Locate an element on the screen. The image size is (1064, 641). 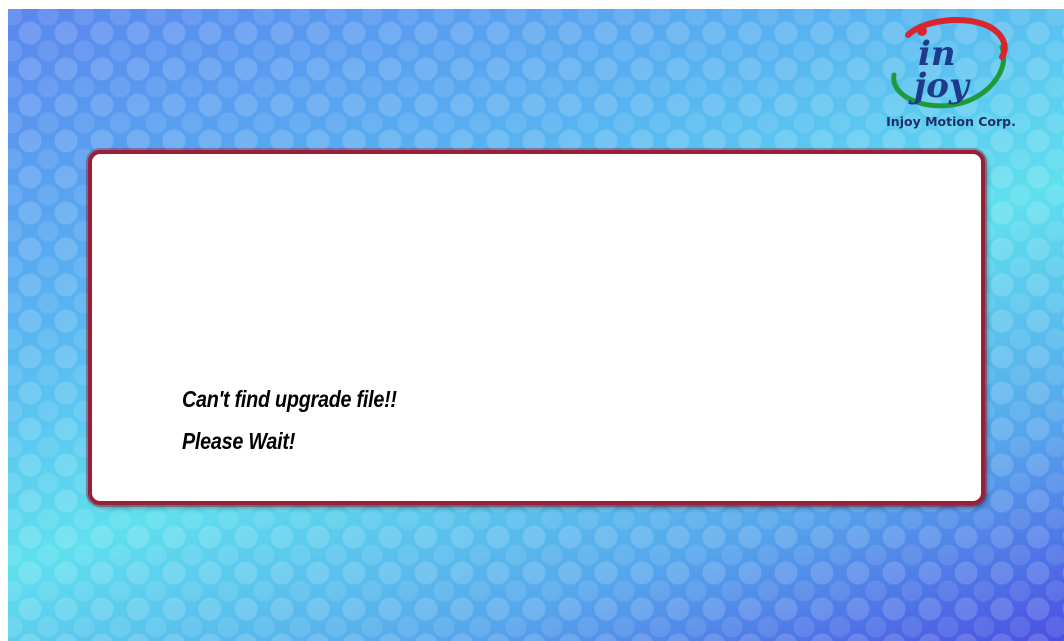
injoy-logo-mark: in joy is located at coordinates (949, 63).